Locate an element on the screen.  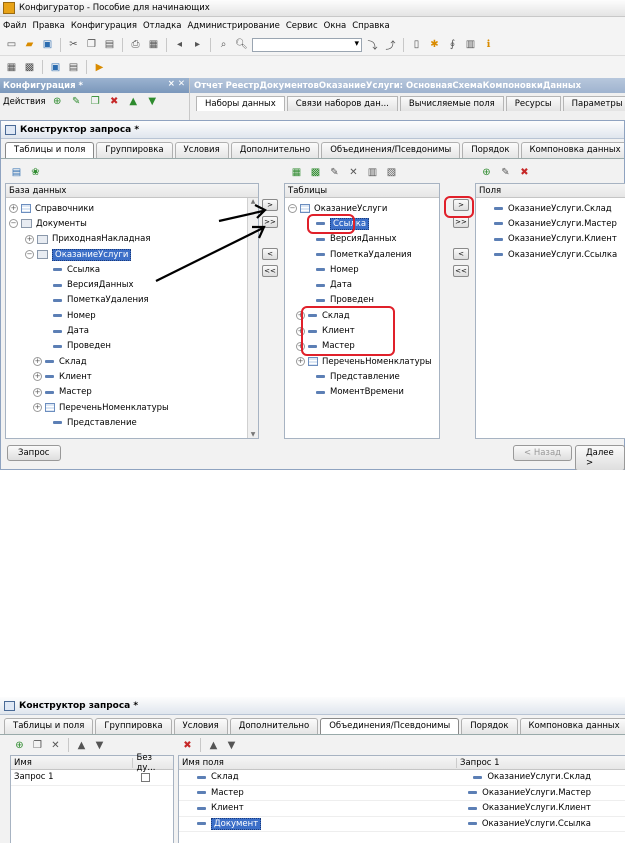
alias-row: Мастер ОказаниеУслуги.Мастер is located at coordinates (402, 793).